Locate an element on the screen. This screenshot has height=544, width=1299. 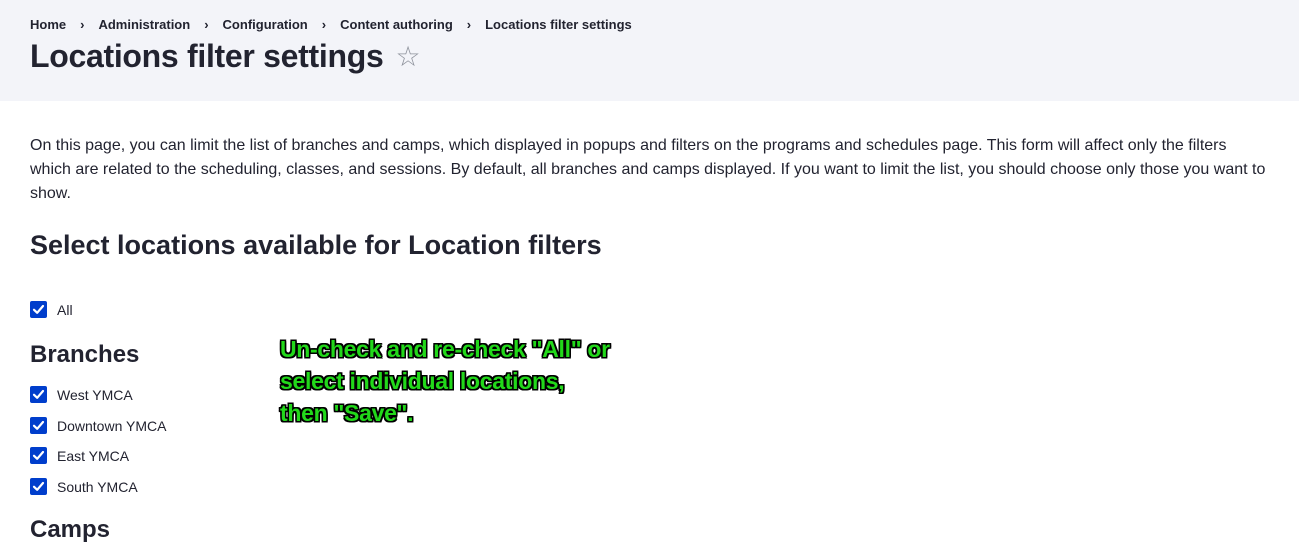
breadcrumb-home: Home is located at coordinates (48, 24).